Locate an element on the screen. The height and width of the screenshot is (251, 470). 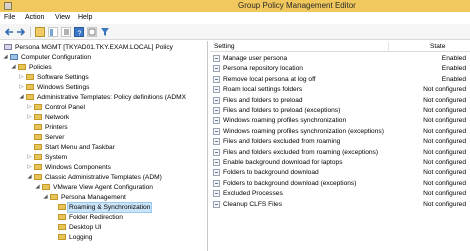
column-header-setting: Setting is located at coordinates (224, 46).